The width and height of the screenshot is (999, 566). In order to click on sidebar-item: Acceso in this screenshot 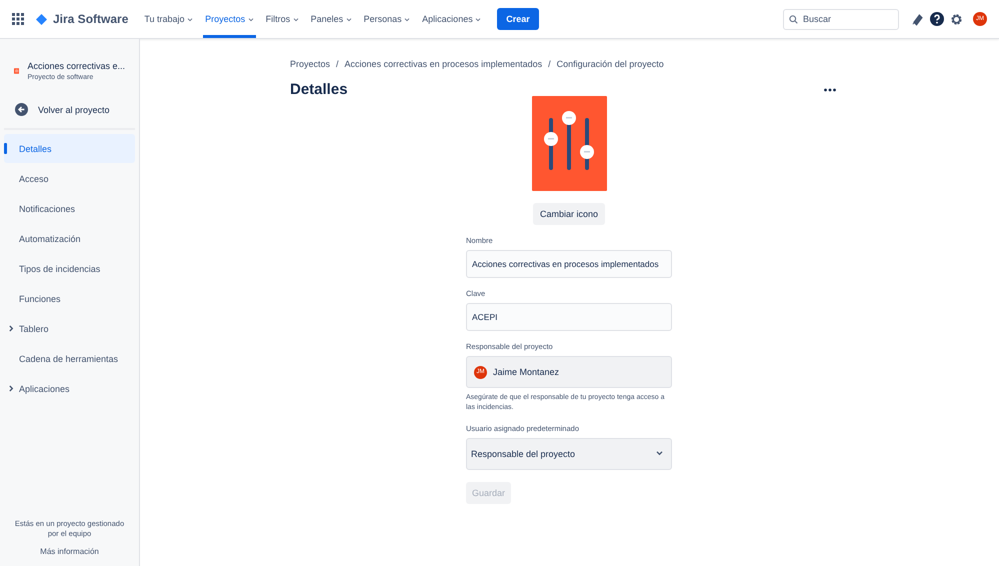, I will do `click(69, 178)`.